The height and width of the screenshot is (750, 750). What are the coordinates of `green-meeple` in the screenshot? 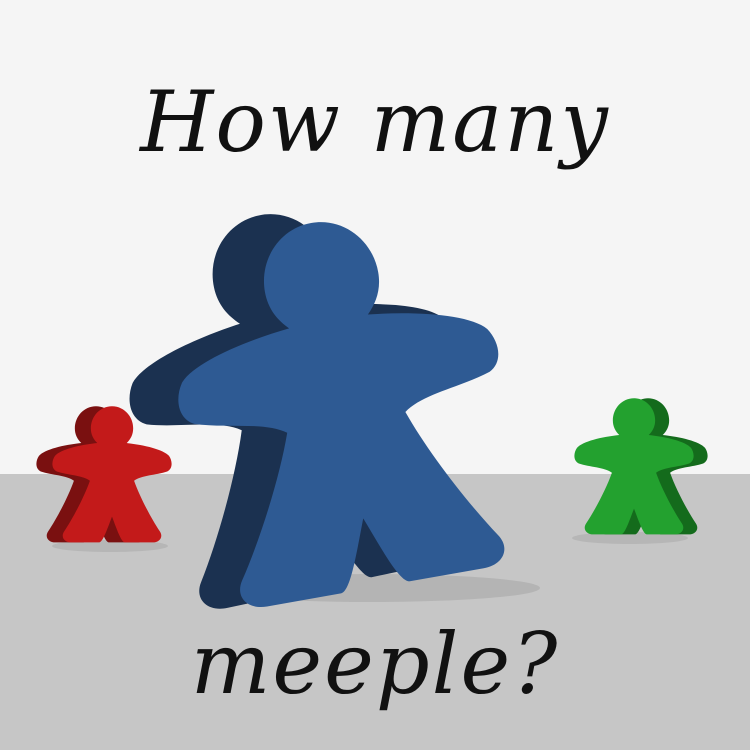 It's located at (641, 466).